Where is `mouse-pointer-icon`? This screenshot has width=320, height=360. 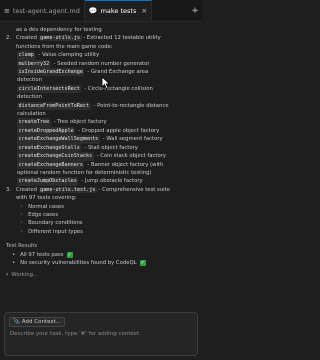 mouse-pointer-icon is located at coordinates (106, 83).